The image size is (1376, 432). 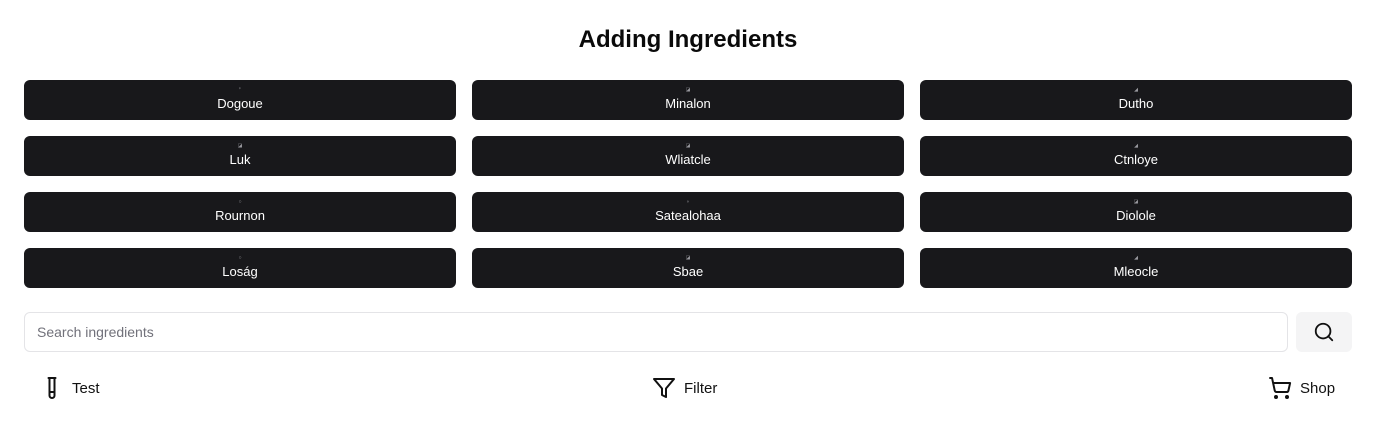 What do you see at coordinates (240, 271) in the screenshot?
I see `ingredient-label: Loság` at bounding box center [240, 271].